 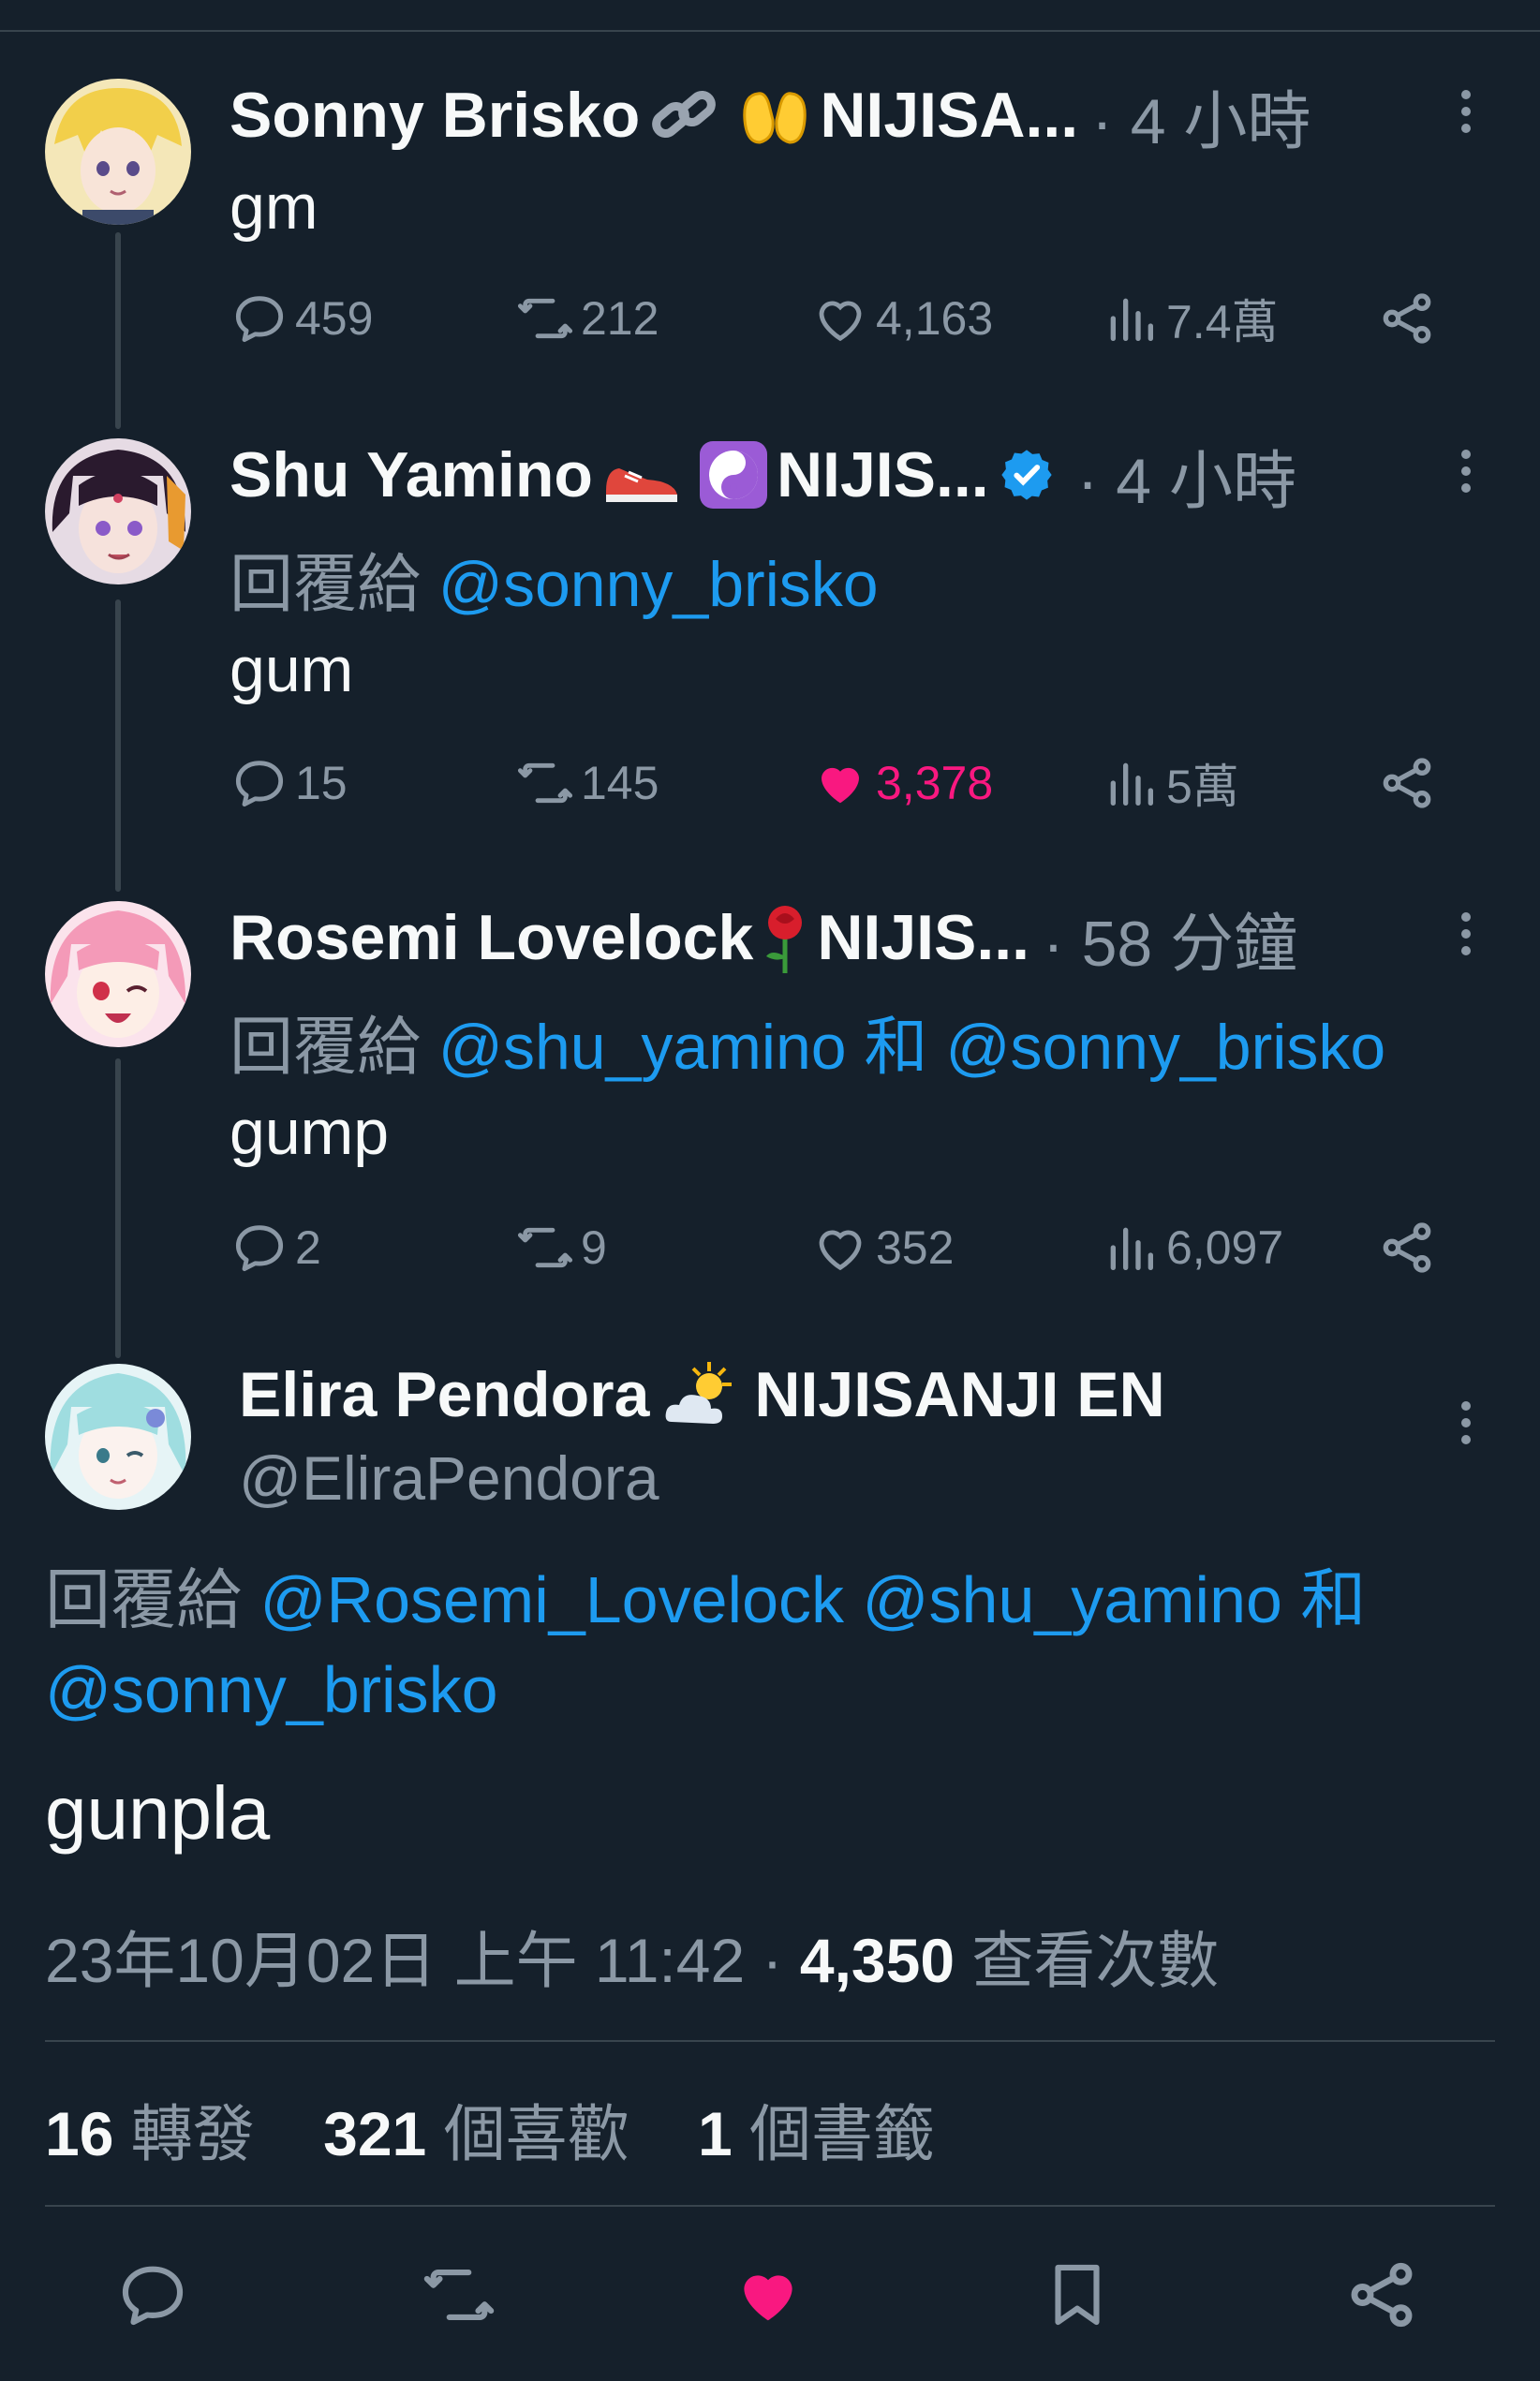 I want to click on thread-connector, so click(x=118, y=330).